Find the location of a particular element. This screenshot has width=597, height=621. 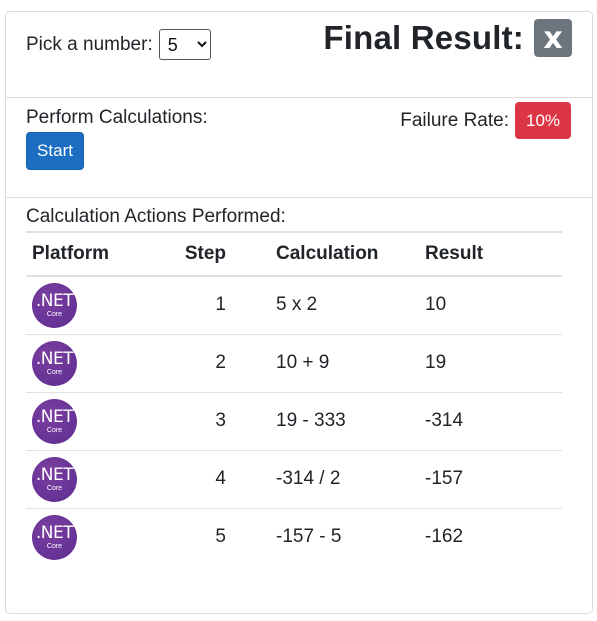

start-button: Start is located at coordinates (55, 151).